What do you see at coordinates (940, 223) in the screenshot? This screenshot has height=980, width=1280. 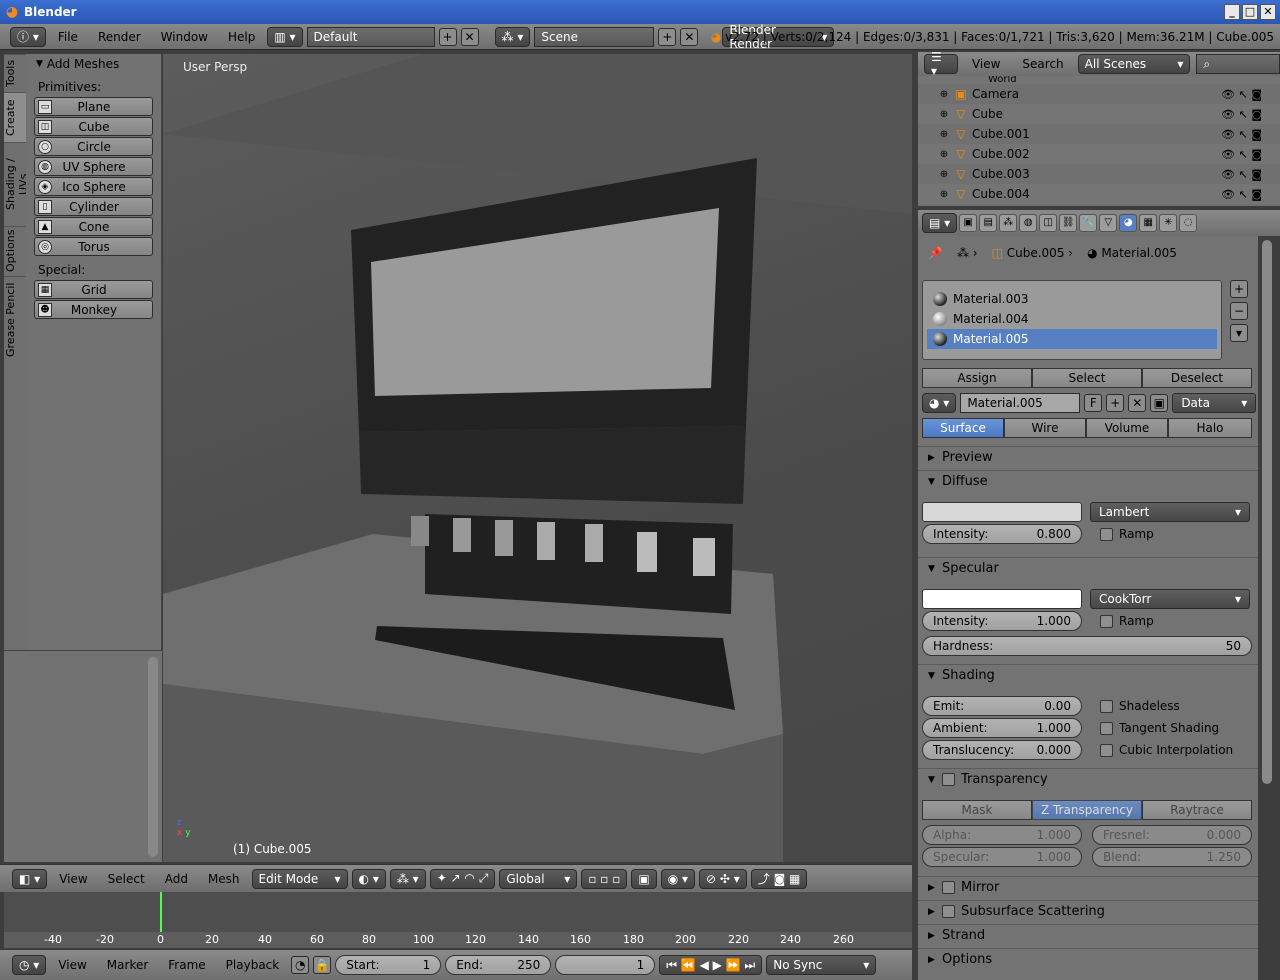 I see `editor-type-properties-icon: ▤ ▾` at bounding box center [940, 223].